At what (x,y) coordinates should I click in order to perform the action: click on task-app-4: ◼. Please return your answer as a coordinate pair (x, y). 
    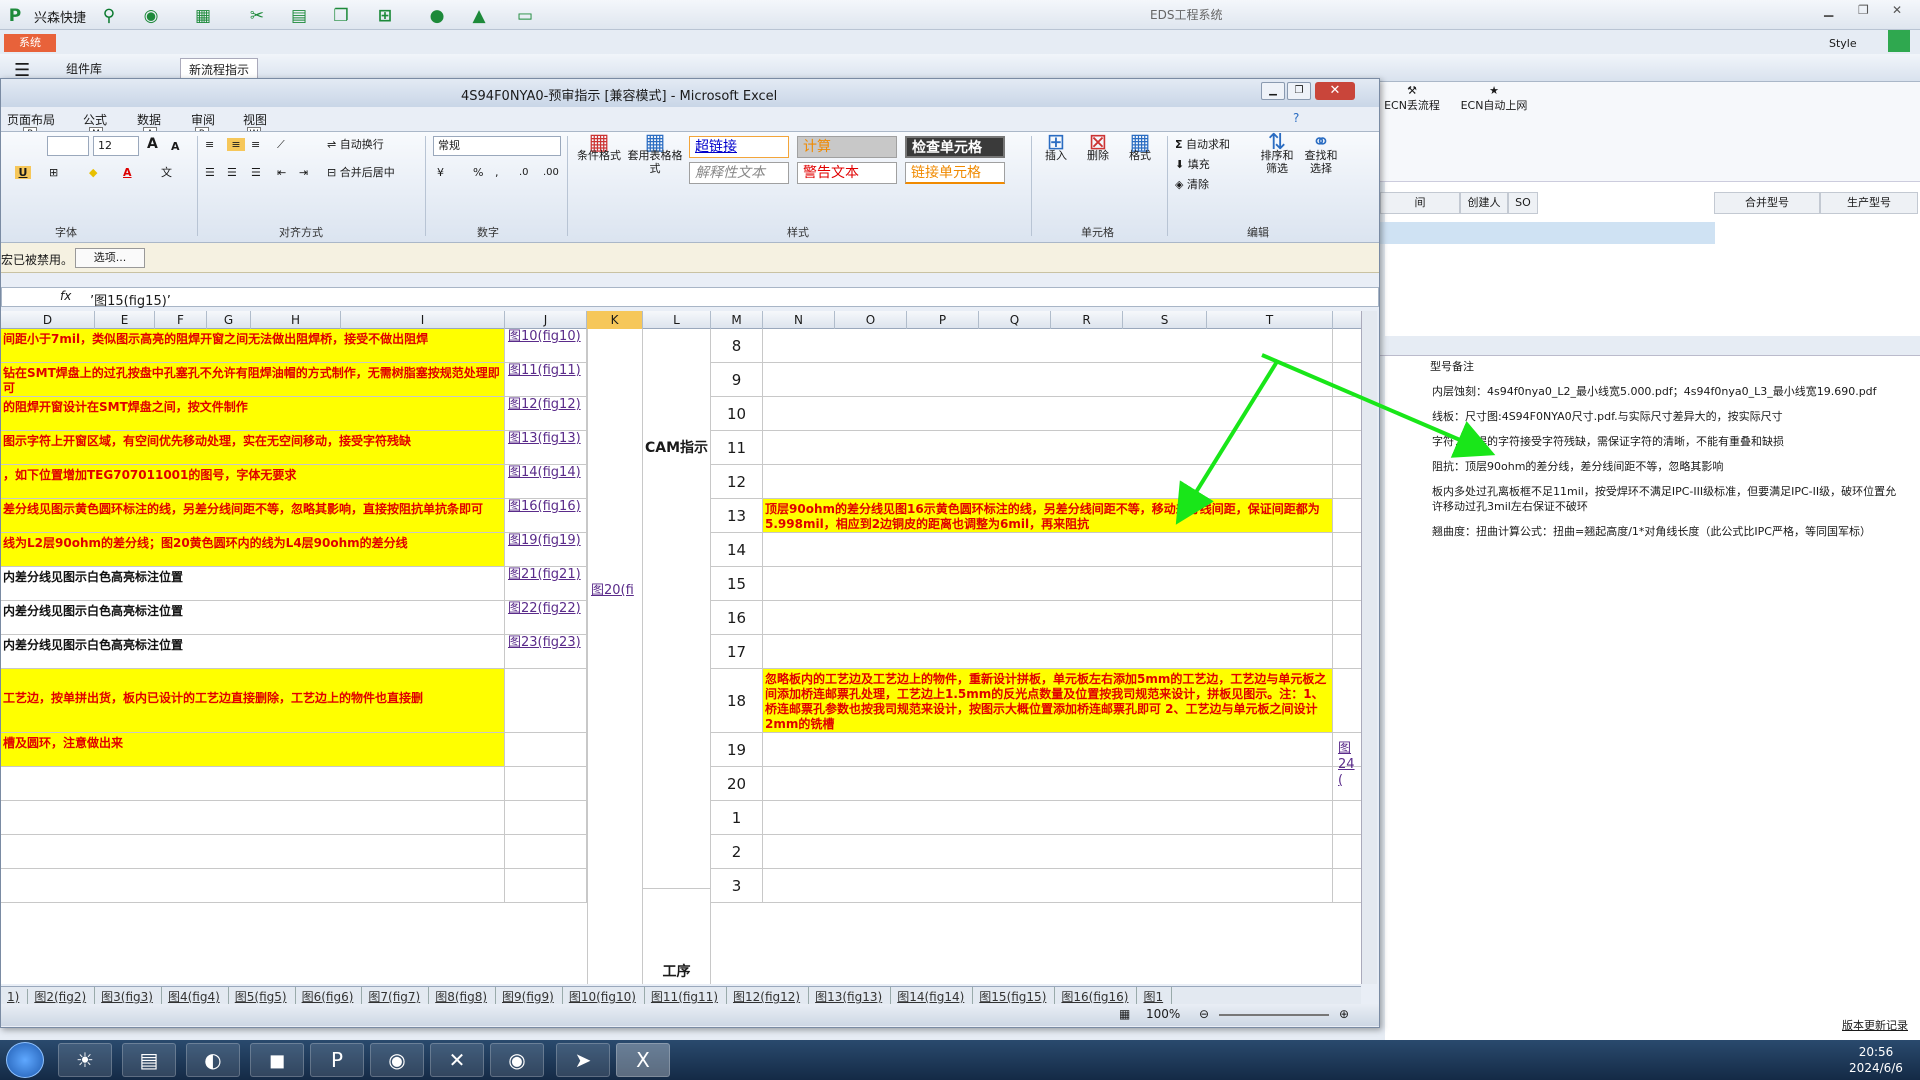
    Looking at the image, I should click on (277, 1060).